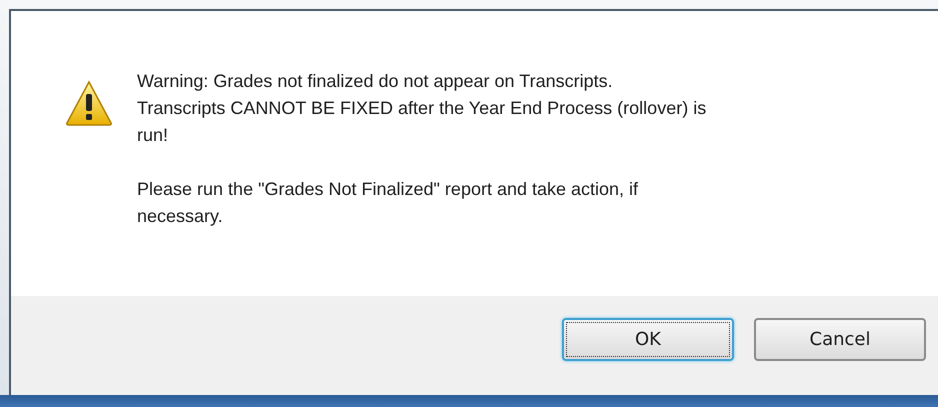 The height and width of the screenshot is (407, 938). What do you see at coordinates (422, 108) in the screenshot?
I see `message-text: Warning: Grades not finalized do not appear on Transcripts. Transcripts CANNOT BE FIXED after the Year End Process (rollover) is run!` at bounding box center [422, 108].